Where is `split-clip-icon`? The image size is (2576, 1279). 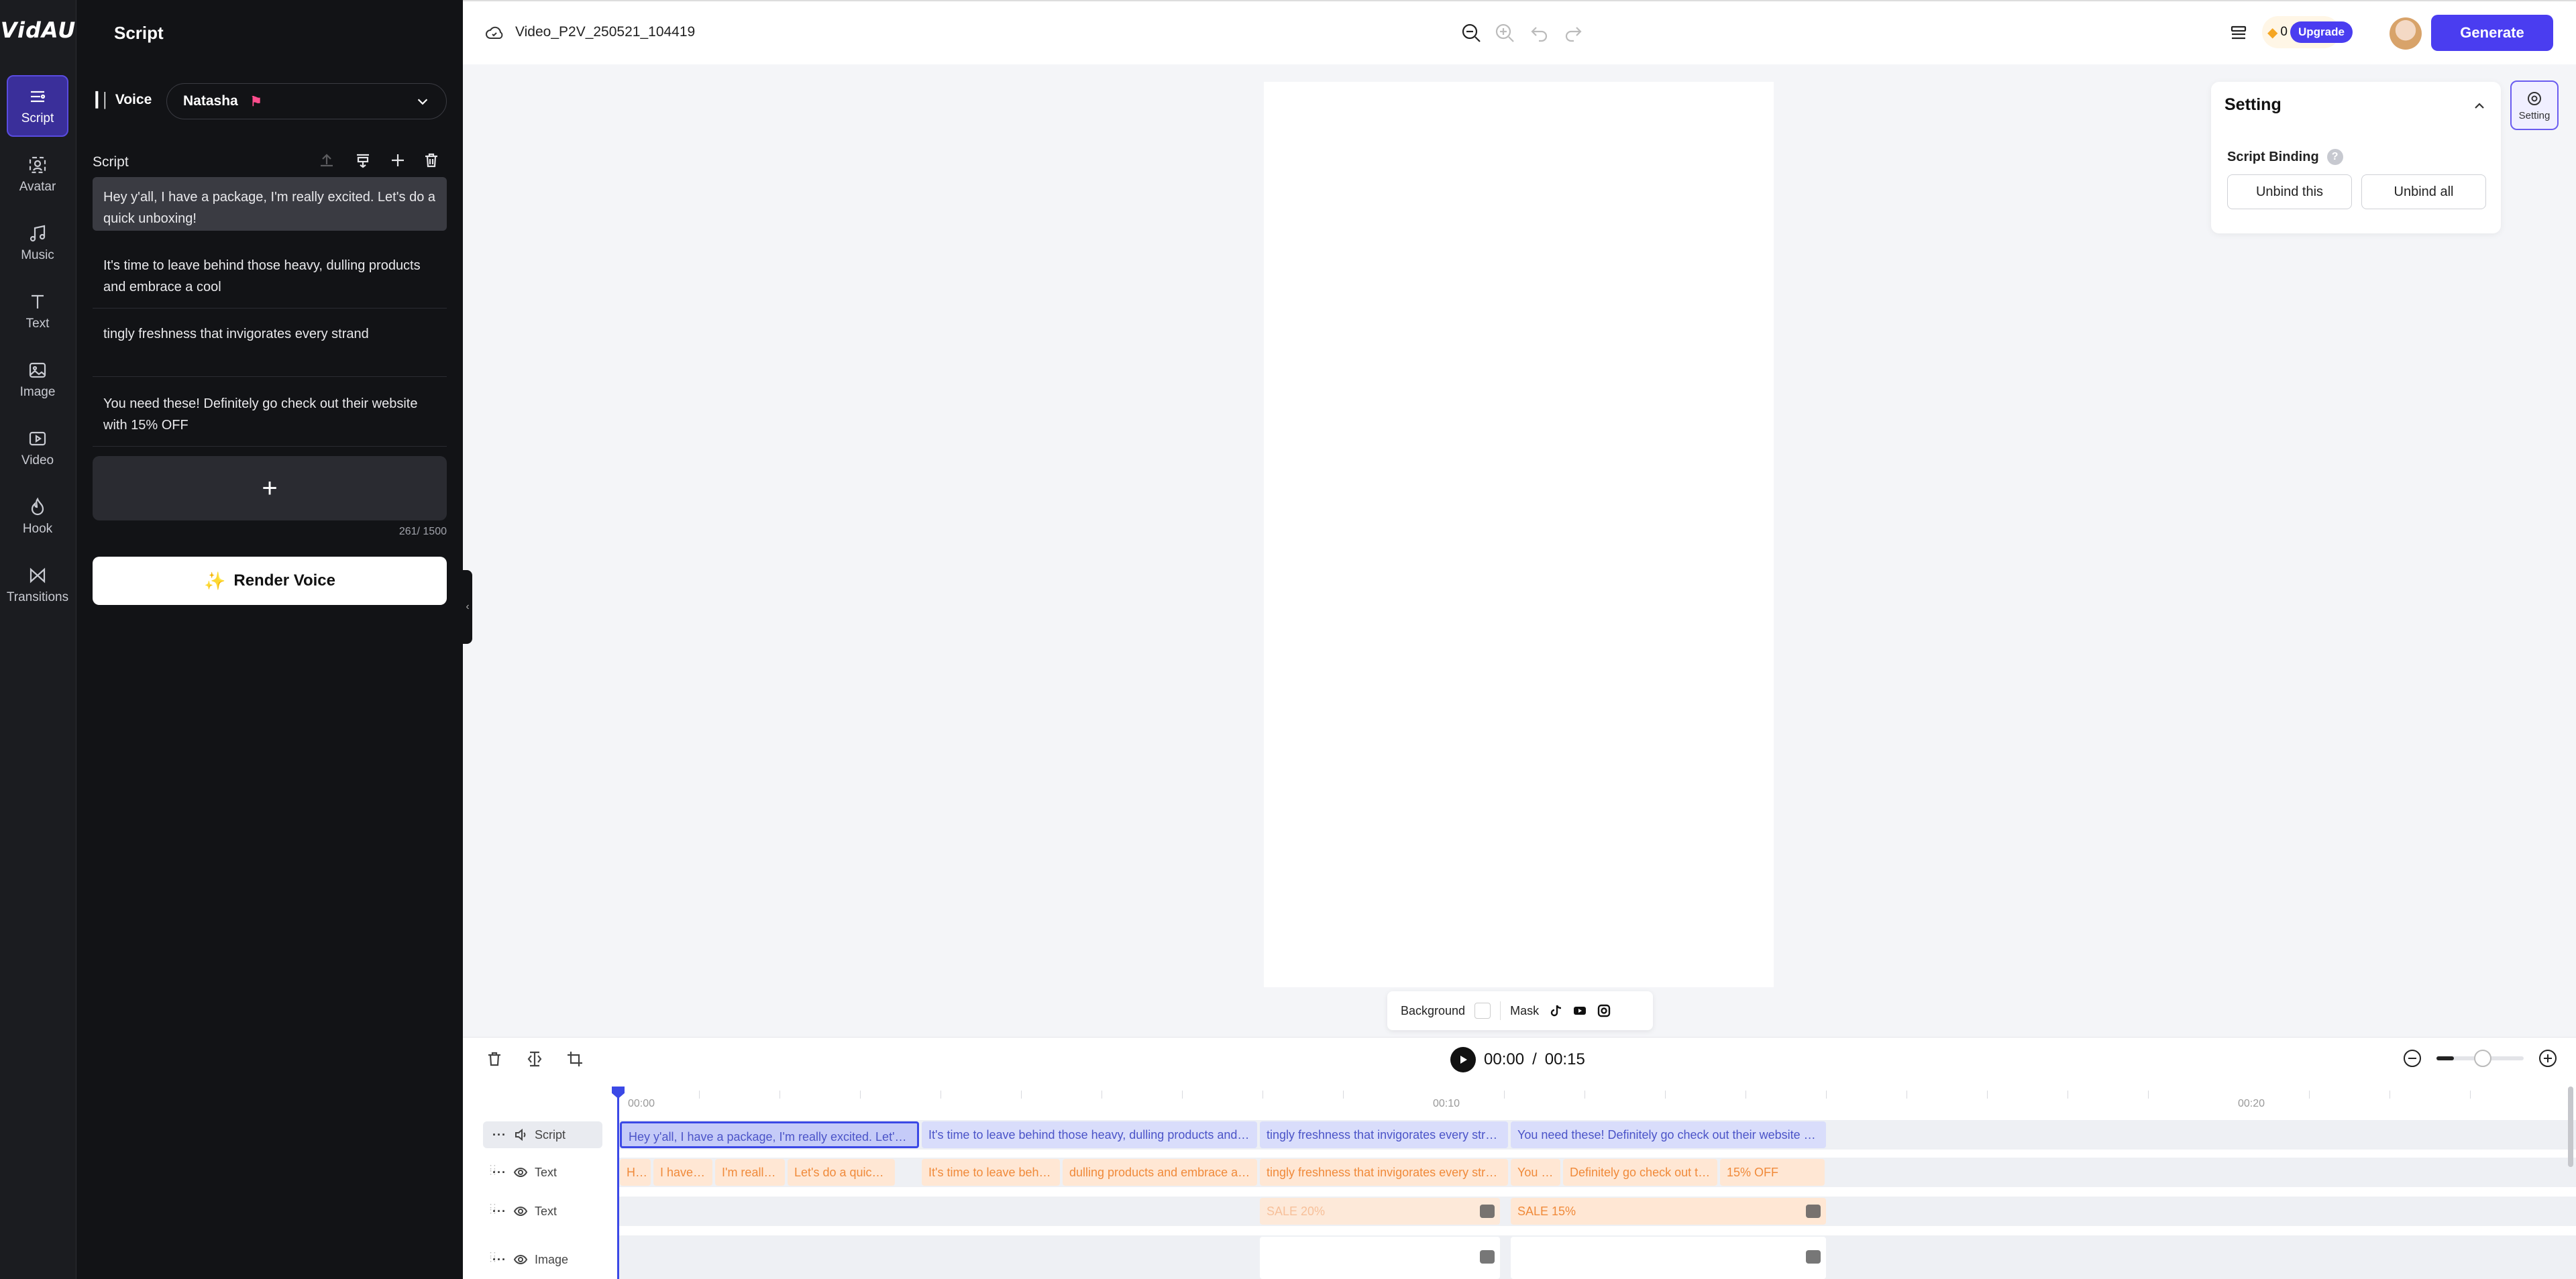
split-clip-icon is located at coordinates (535, 1059).